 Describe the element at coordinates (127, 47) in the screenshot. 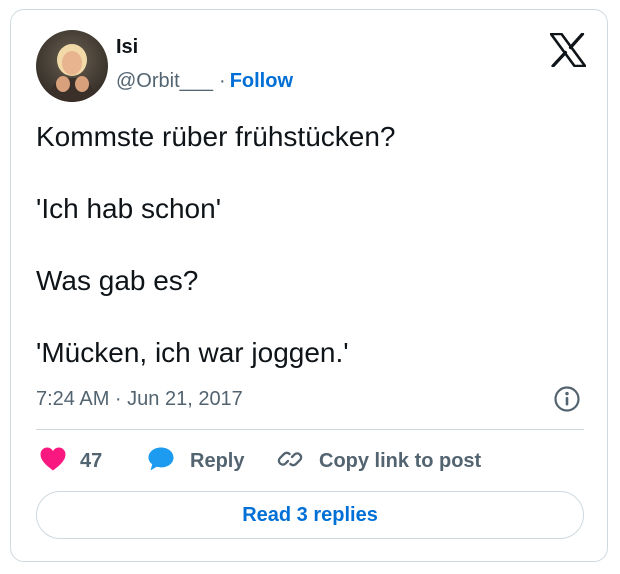

I see `display-name: Isi` at that location.